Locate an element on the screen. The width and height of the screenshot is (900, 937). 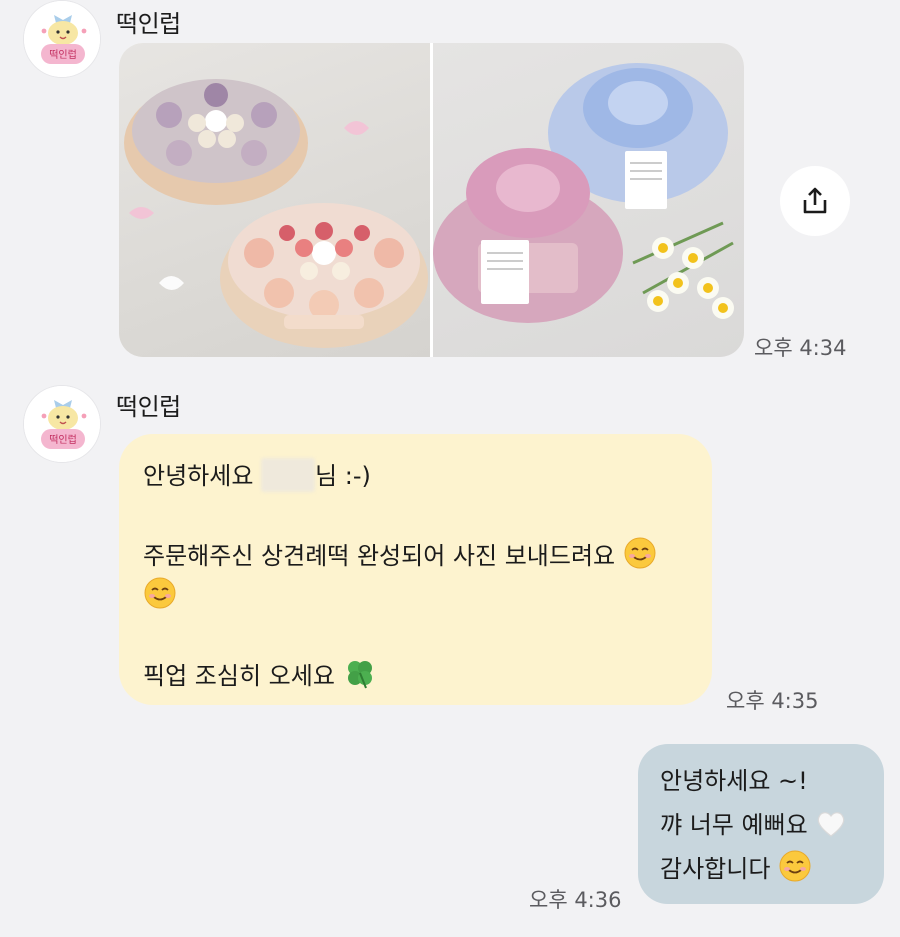
message-time: 오후 4:36 is located at coordinates (575, 900).